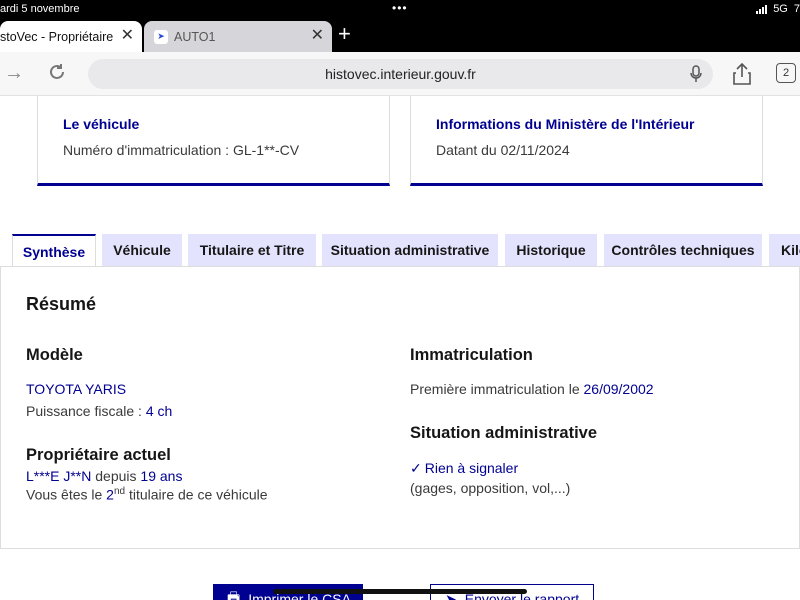  I want to click on data-date: Datant du 02/11/2024, so click(503, 150).